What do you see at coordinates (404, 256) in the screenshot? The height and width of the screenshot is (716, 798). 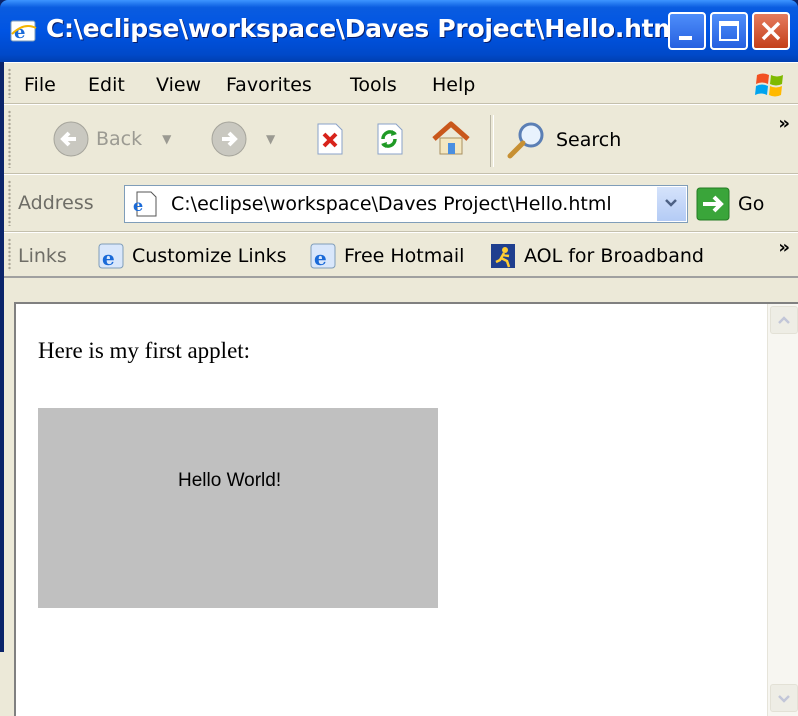 I see `link-label: Free Hotmail` at bounding box center [404, 256].